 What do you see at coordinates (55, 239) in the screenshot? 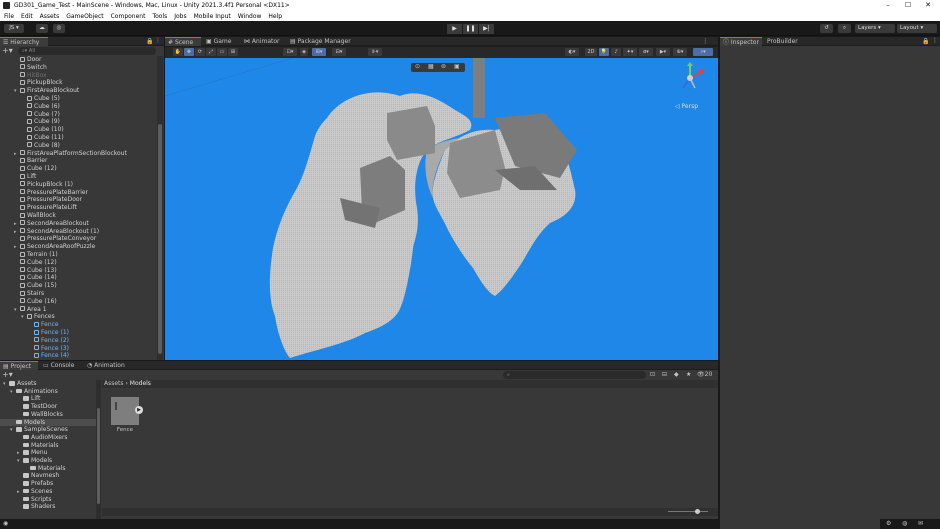
I see `hierarchy-item: PressurePlateConveyor` at bounding box center [55, 239].